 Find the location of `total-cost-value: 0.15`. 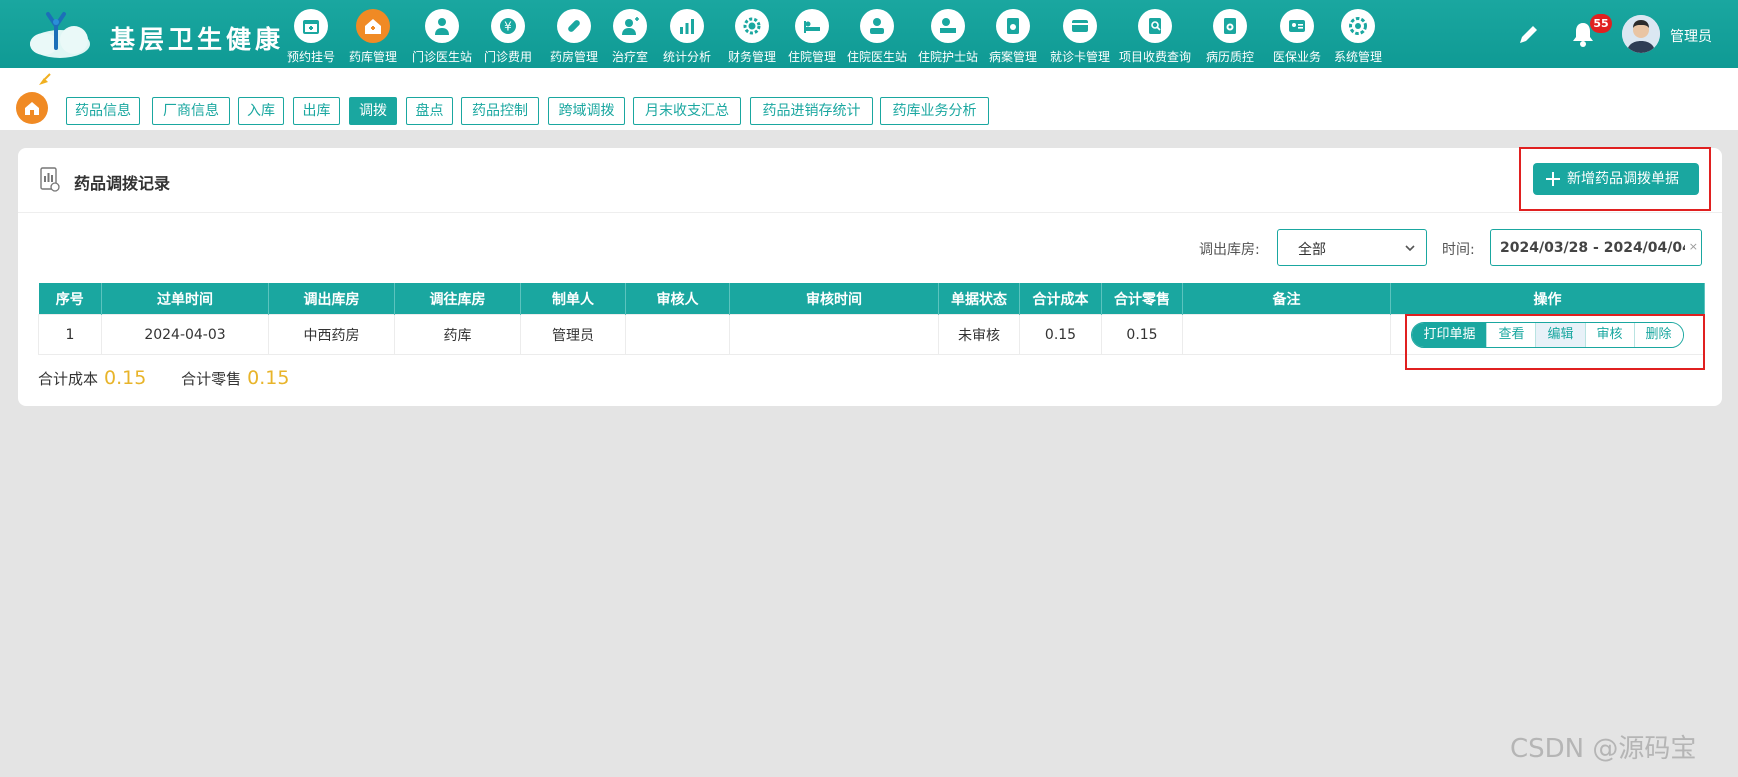

total-cost-value: 0.15 is located at coordinates (125, 378).